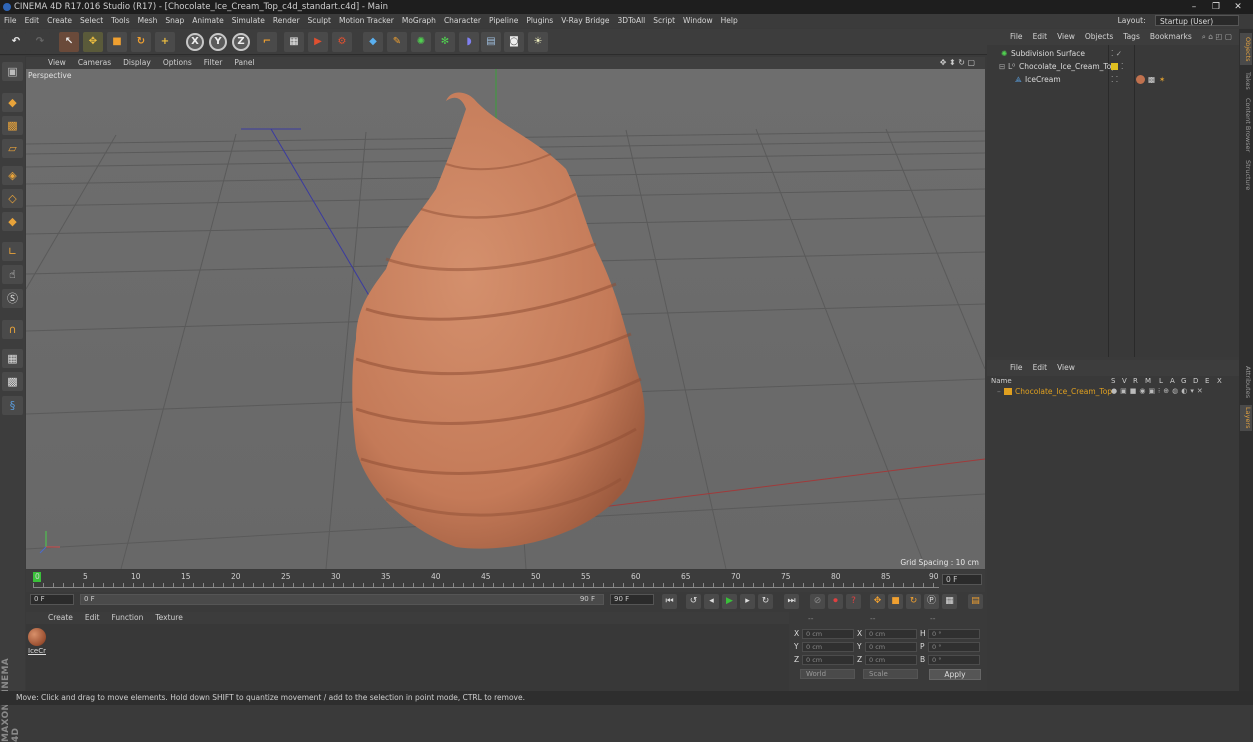 The image size is (1253, 742). Describe the element at coordinates (12, 405) in the screenshot. I see `python-icon: §` at that location.